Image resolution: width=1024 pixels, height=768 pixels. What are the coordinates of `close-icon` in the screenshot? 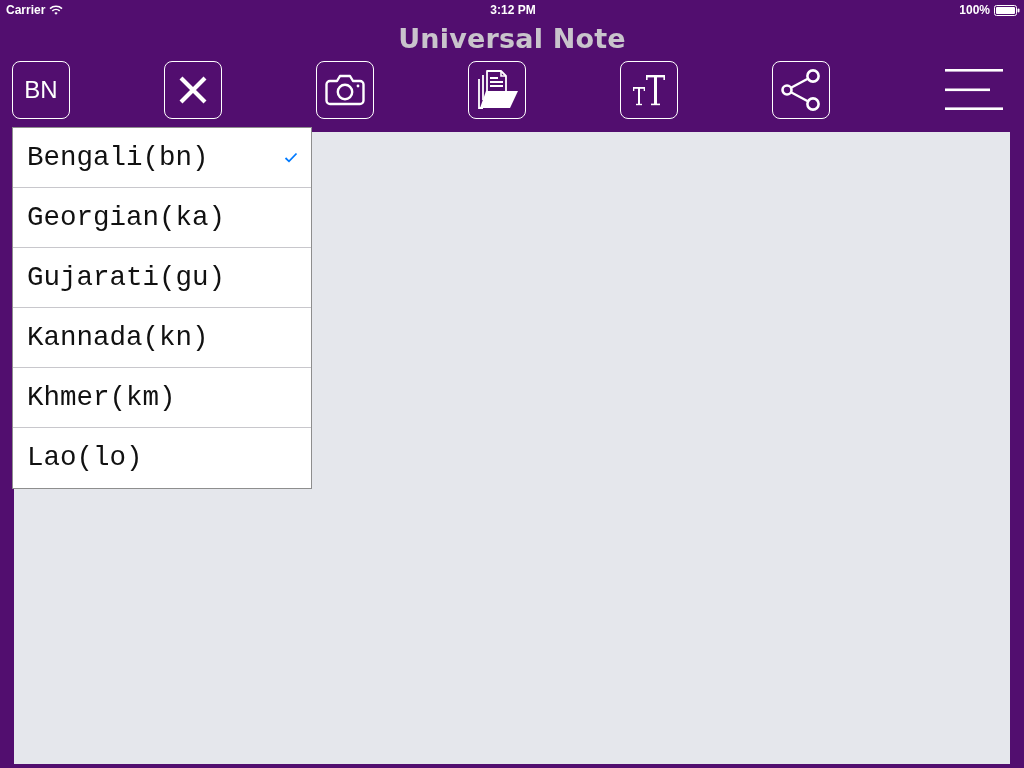 It's located at (193, 90).